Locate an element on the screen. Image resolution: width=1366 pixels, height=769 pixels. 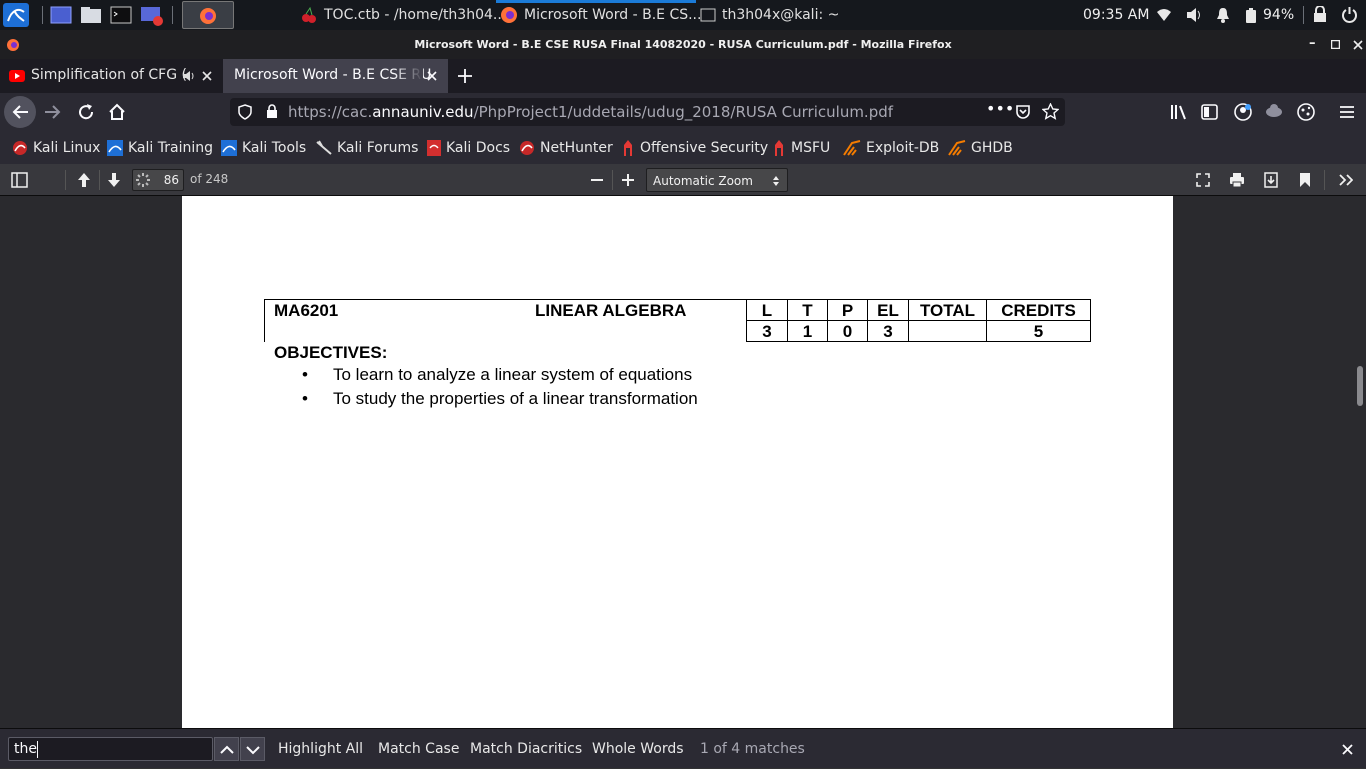
bookmark-label: Kali Docs is located at coordinates (478, 147).